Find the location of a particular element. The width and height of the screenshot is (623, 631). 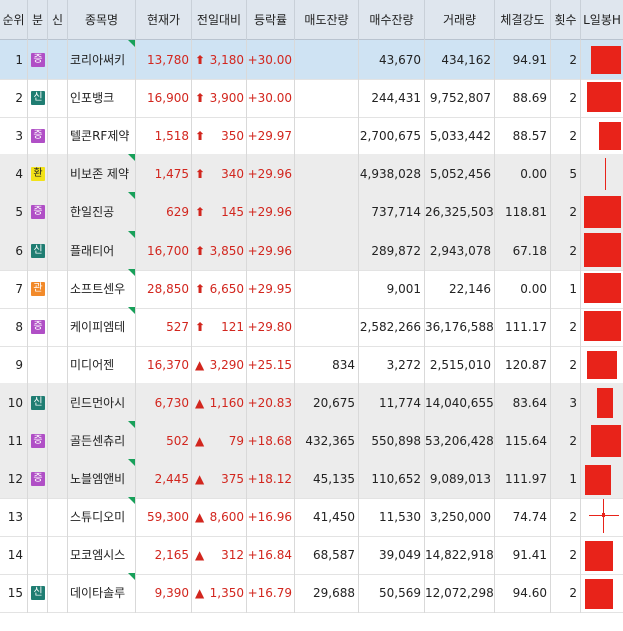

stock-name-cell: 스튜디오미 is located at coordinates (102, 517).